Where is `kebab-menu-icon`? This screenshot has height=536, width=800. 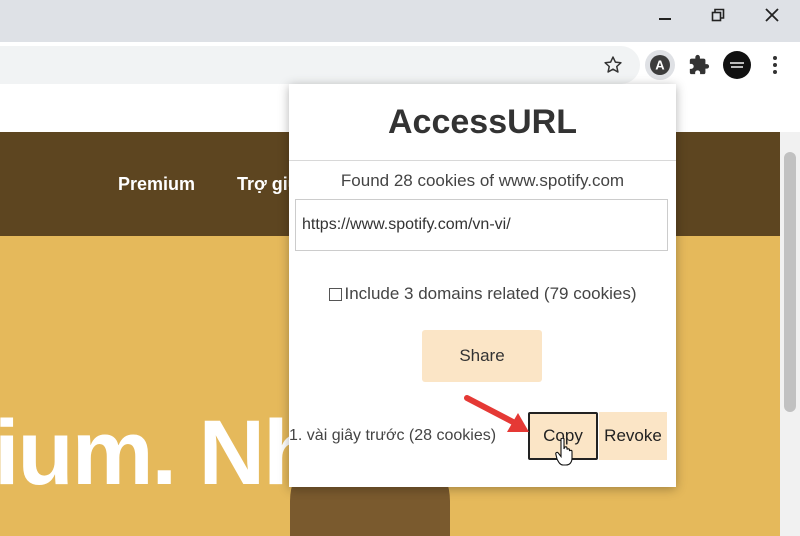
kebab-menu-icon is located at coordinates (775, 65).